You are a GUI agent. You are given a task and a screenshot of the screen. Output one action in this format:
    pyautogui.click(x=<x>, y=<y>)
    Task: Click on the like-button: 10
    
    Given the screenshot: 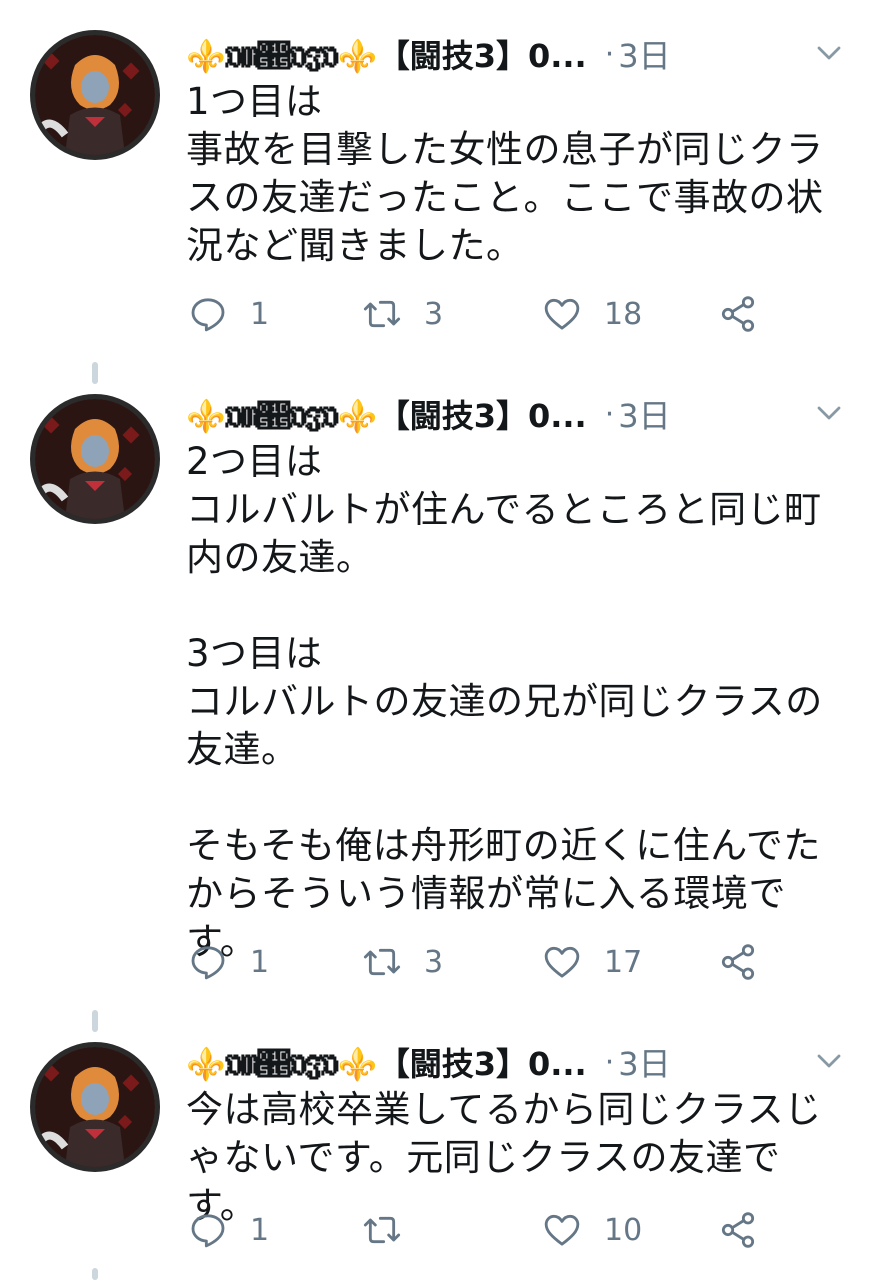 What is the action you would take?
    pyautogui.click(x=592, y=1230)
    